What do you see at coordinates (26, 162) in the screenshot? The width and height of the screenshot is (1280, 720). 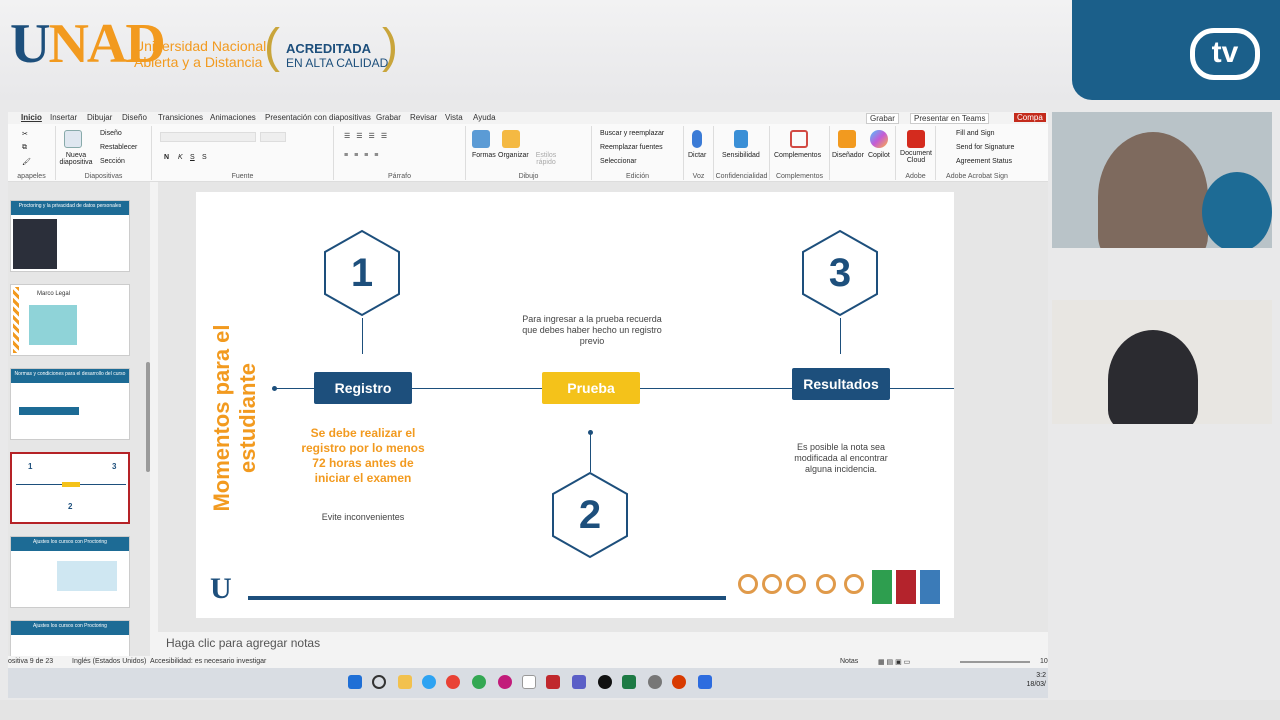 I see `format-painter-icon: 🖌` at bounding box center [26, 162].